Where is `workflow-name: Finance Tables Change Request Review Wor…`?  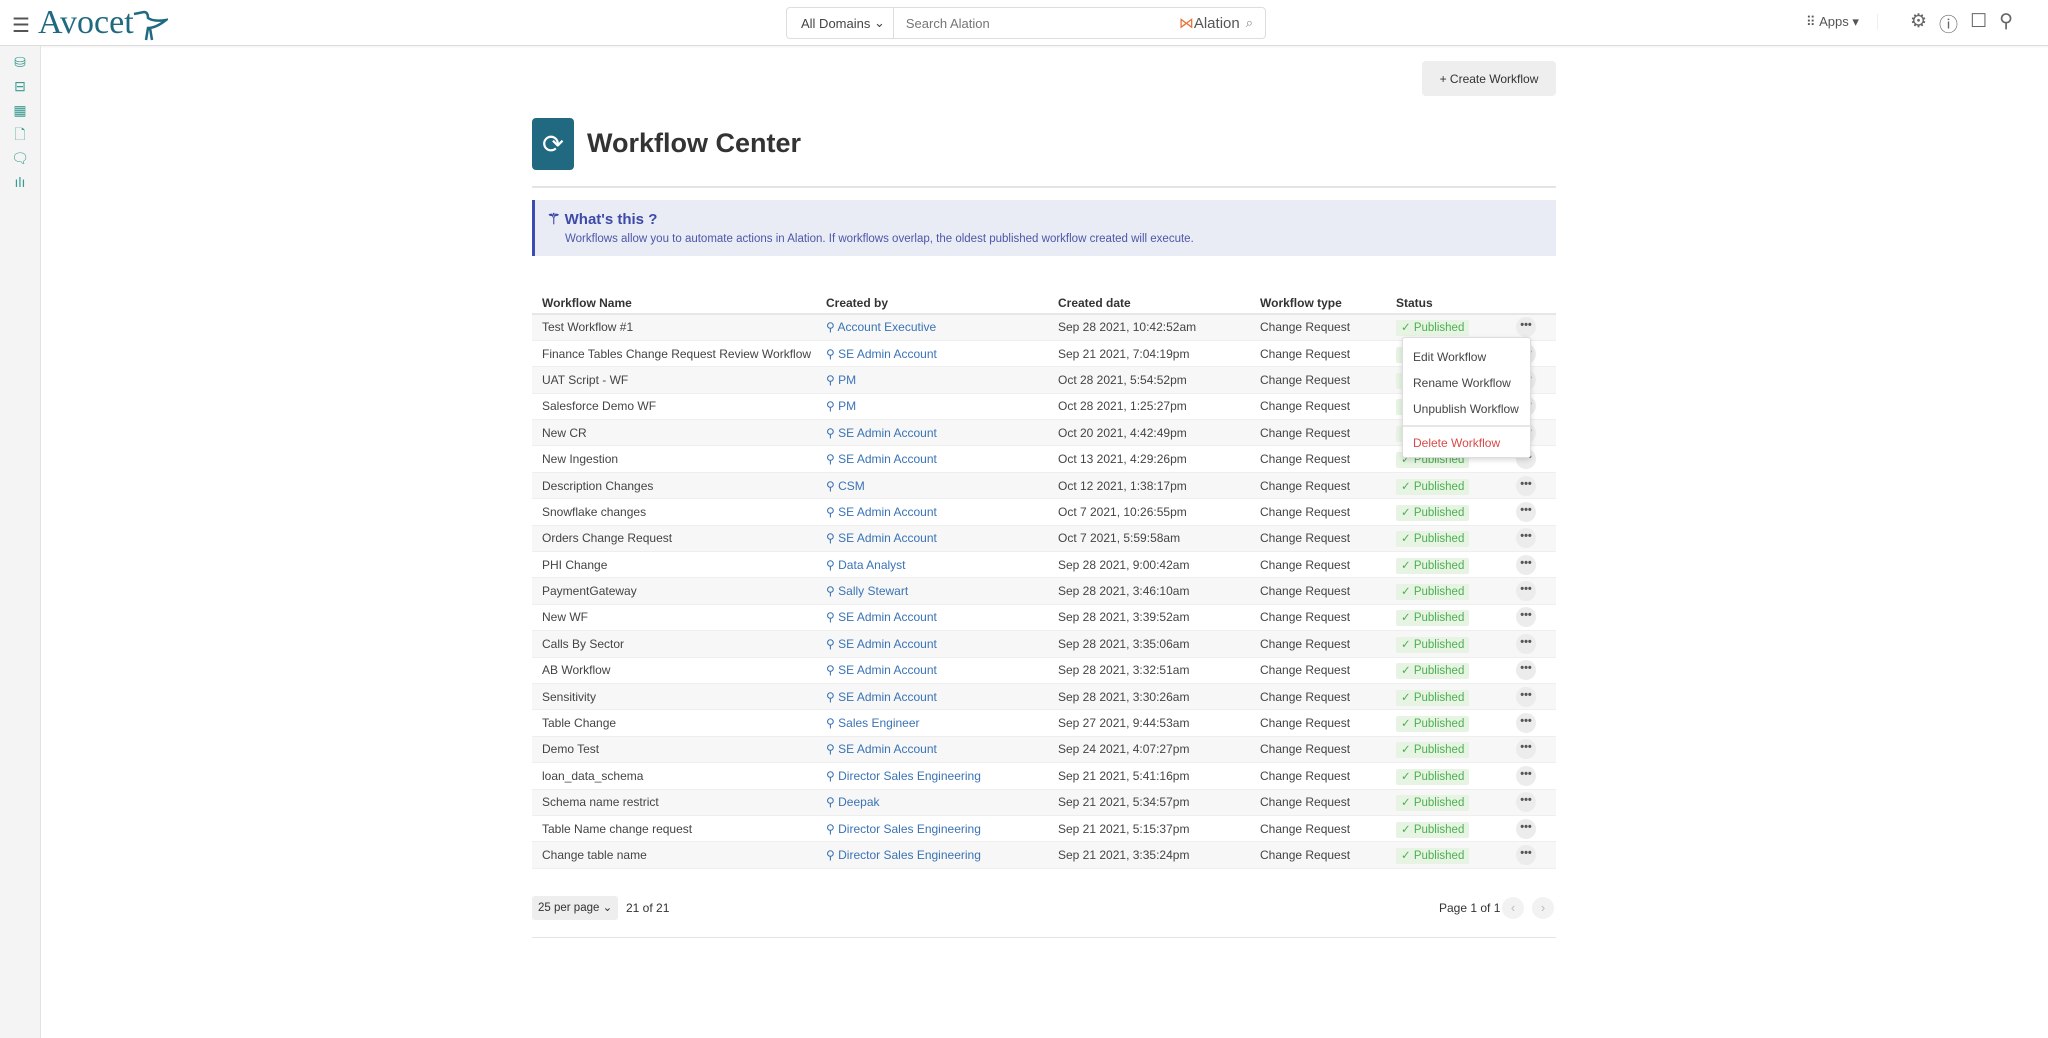 workflow-name: Finance Tables Change Request Review Wor… is located at coordinates (674, 354).